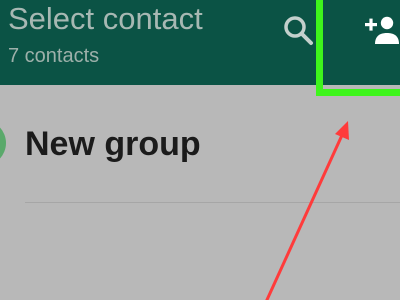 This screenshot has width=400, height=300. I want to click on new-group-label: New group, so click(113, 144).